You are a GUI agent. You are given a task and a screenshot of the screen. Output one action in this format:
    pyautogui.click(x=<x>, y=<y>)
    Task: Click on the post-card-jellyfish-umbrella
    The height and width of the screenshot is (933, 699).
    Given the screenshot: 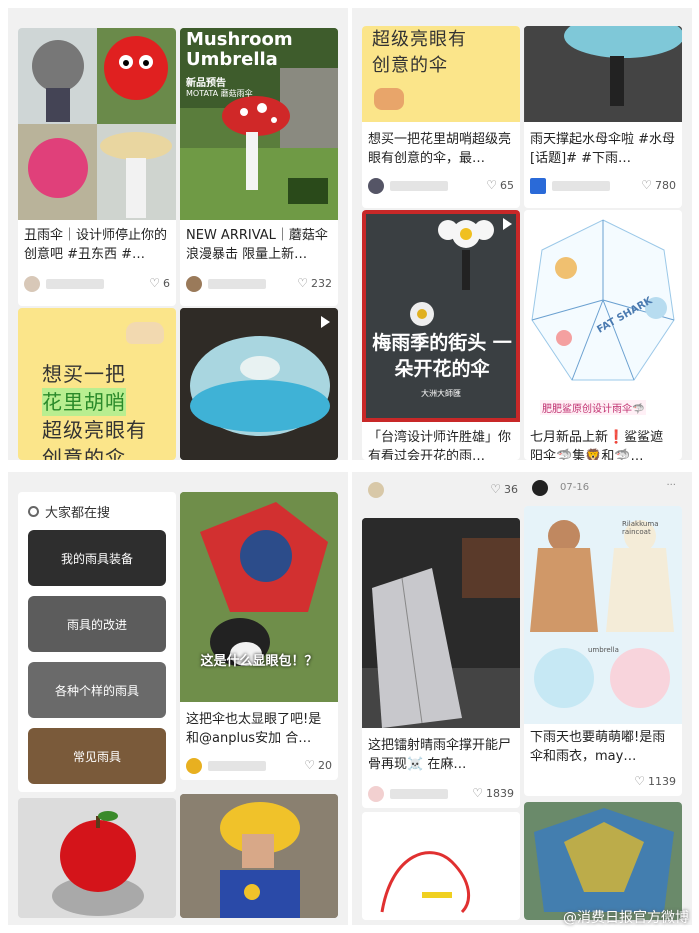 What is the action you would take?
    pyautogui.click(x=259, y=384)
    